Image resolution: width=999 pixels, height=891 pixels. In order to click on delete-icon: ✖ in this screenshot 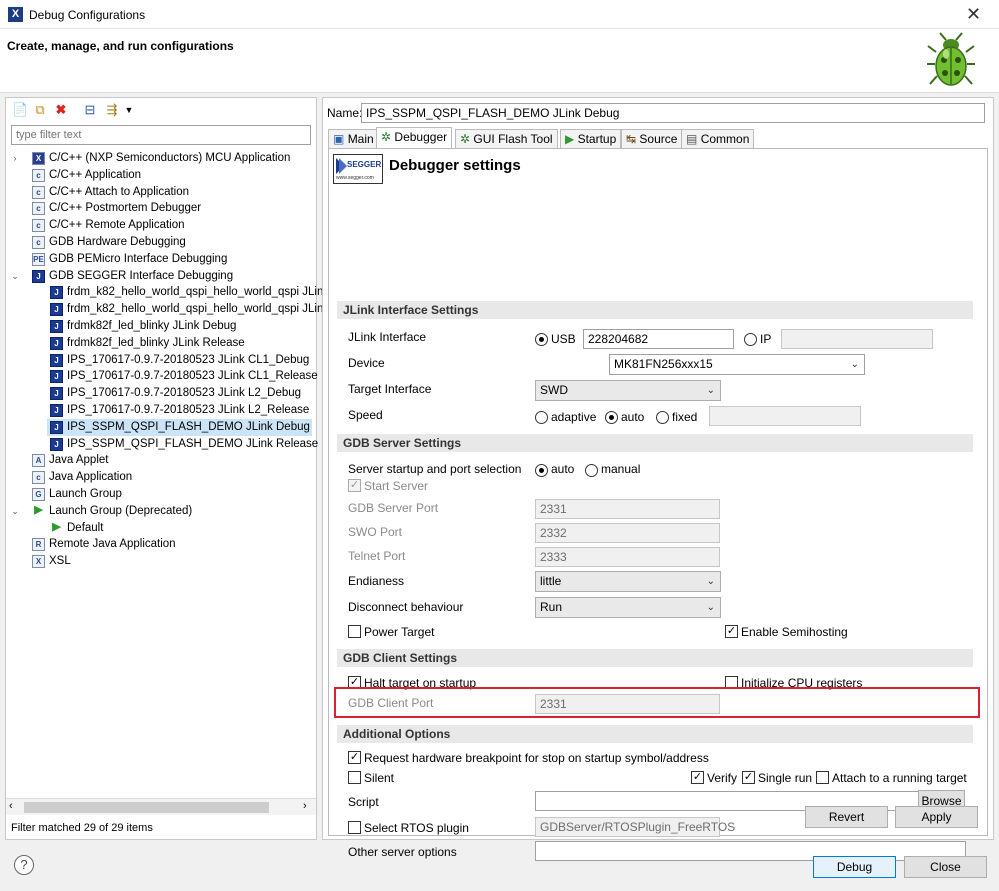, I will do `click(61, 110)`.